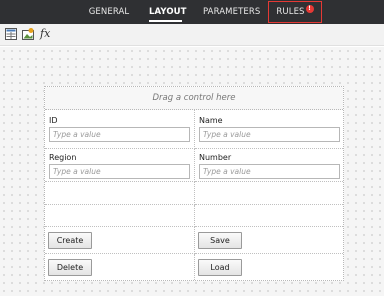  I want to click on field-cell-region: Region Type a value, so click(120, 165).